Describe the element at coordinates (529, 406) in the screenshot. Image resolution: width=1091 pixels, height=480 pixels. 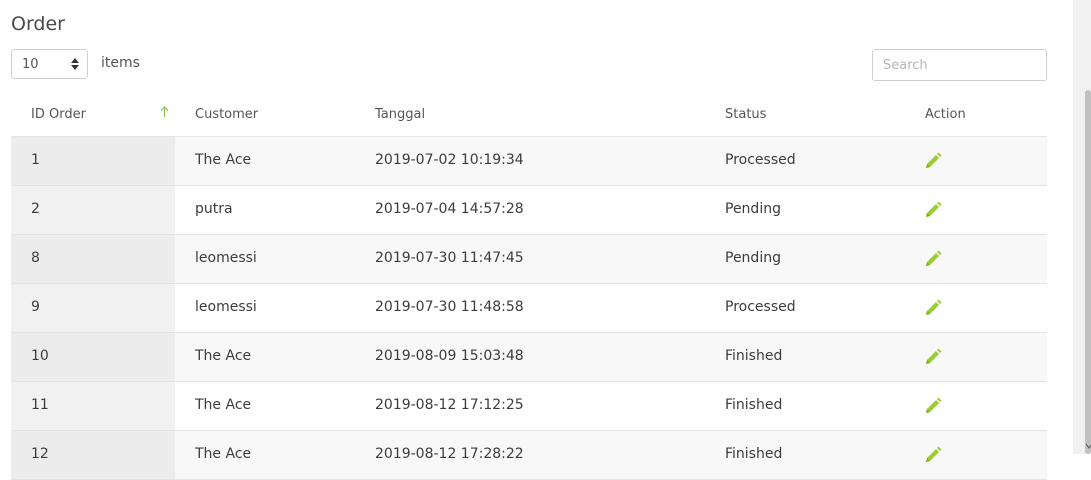
I see `table-row: 11 The Ace 2019-08-12 17:12:25 Finished` at that location.